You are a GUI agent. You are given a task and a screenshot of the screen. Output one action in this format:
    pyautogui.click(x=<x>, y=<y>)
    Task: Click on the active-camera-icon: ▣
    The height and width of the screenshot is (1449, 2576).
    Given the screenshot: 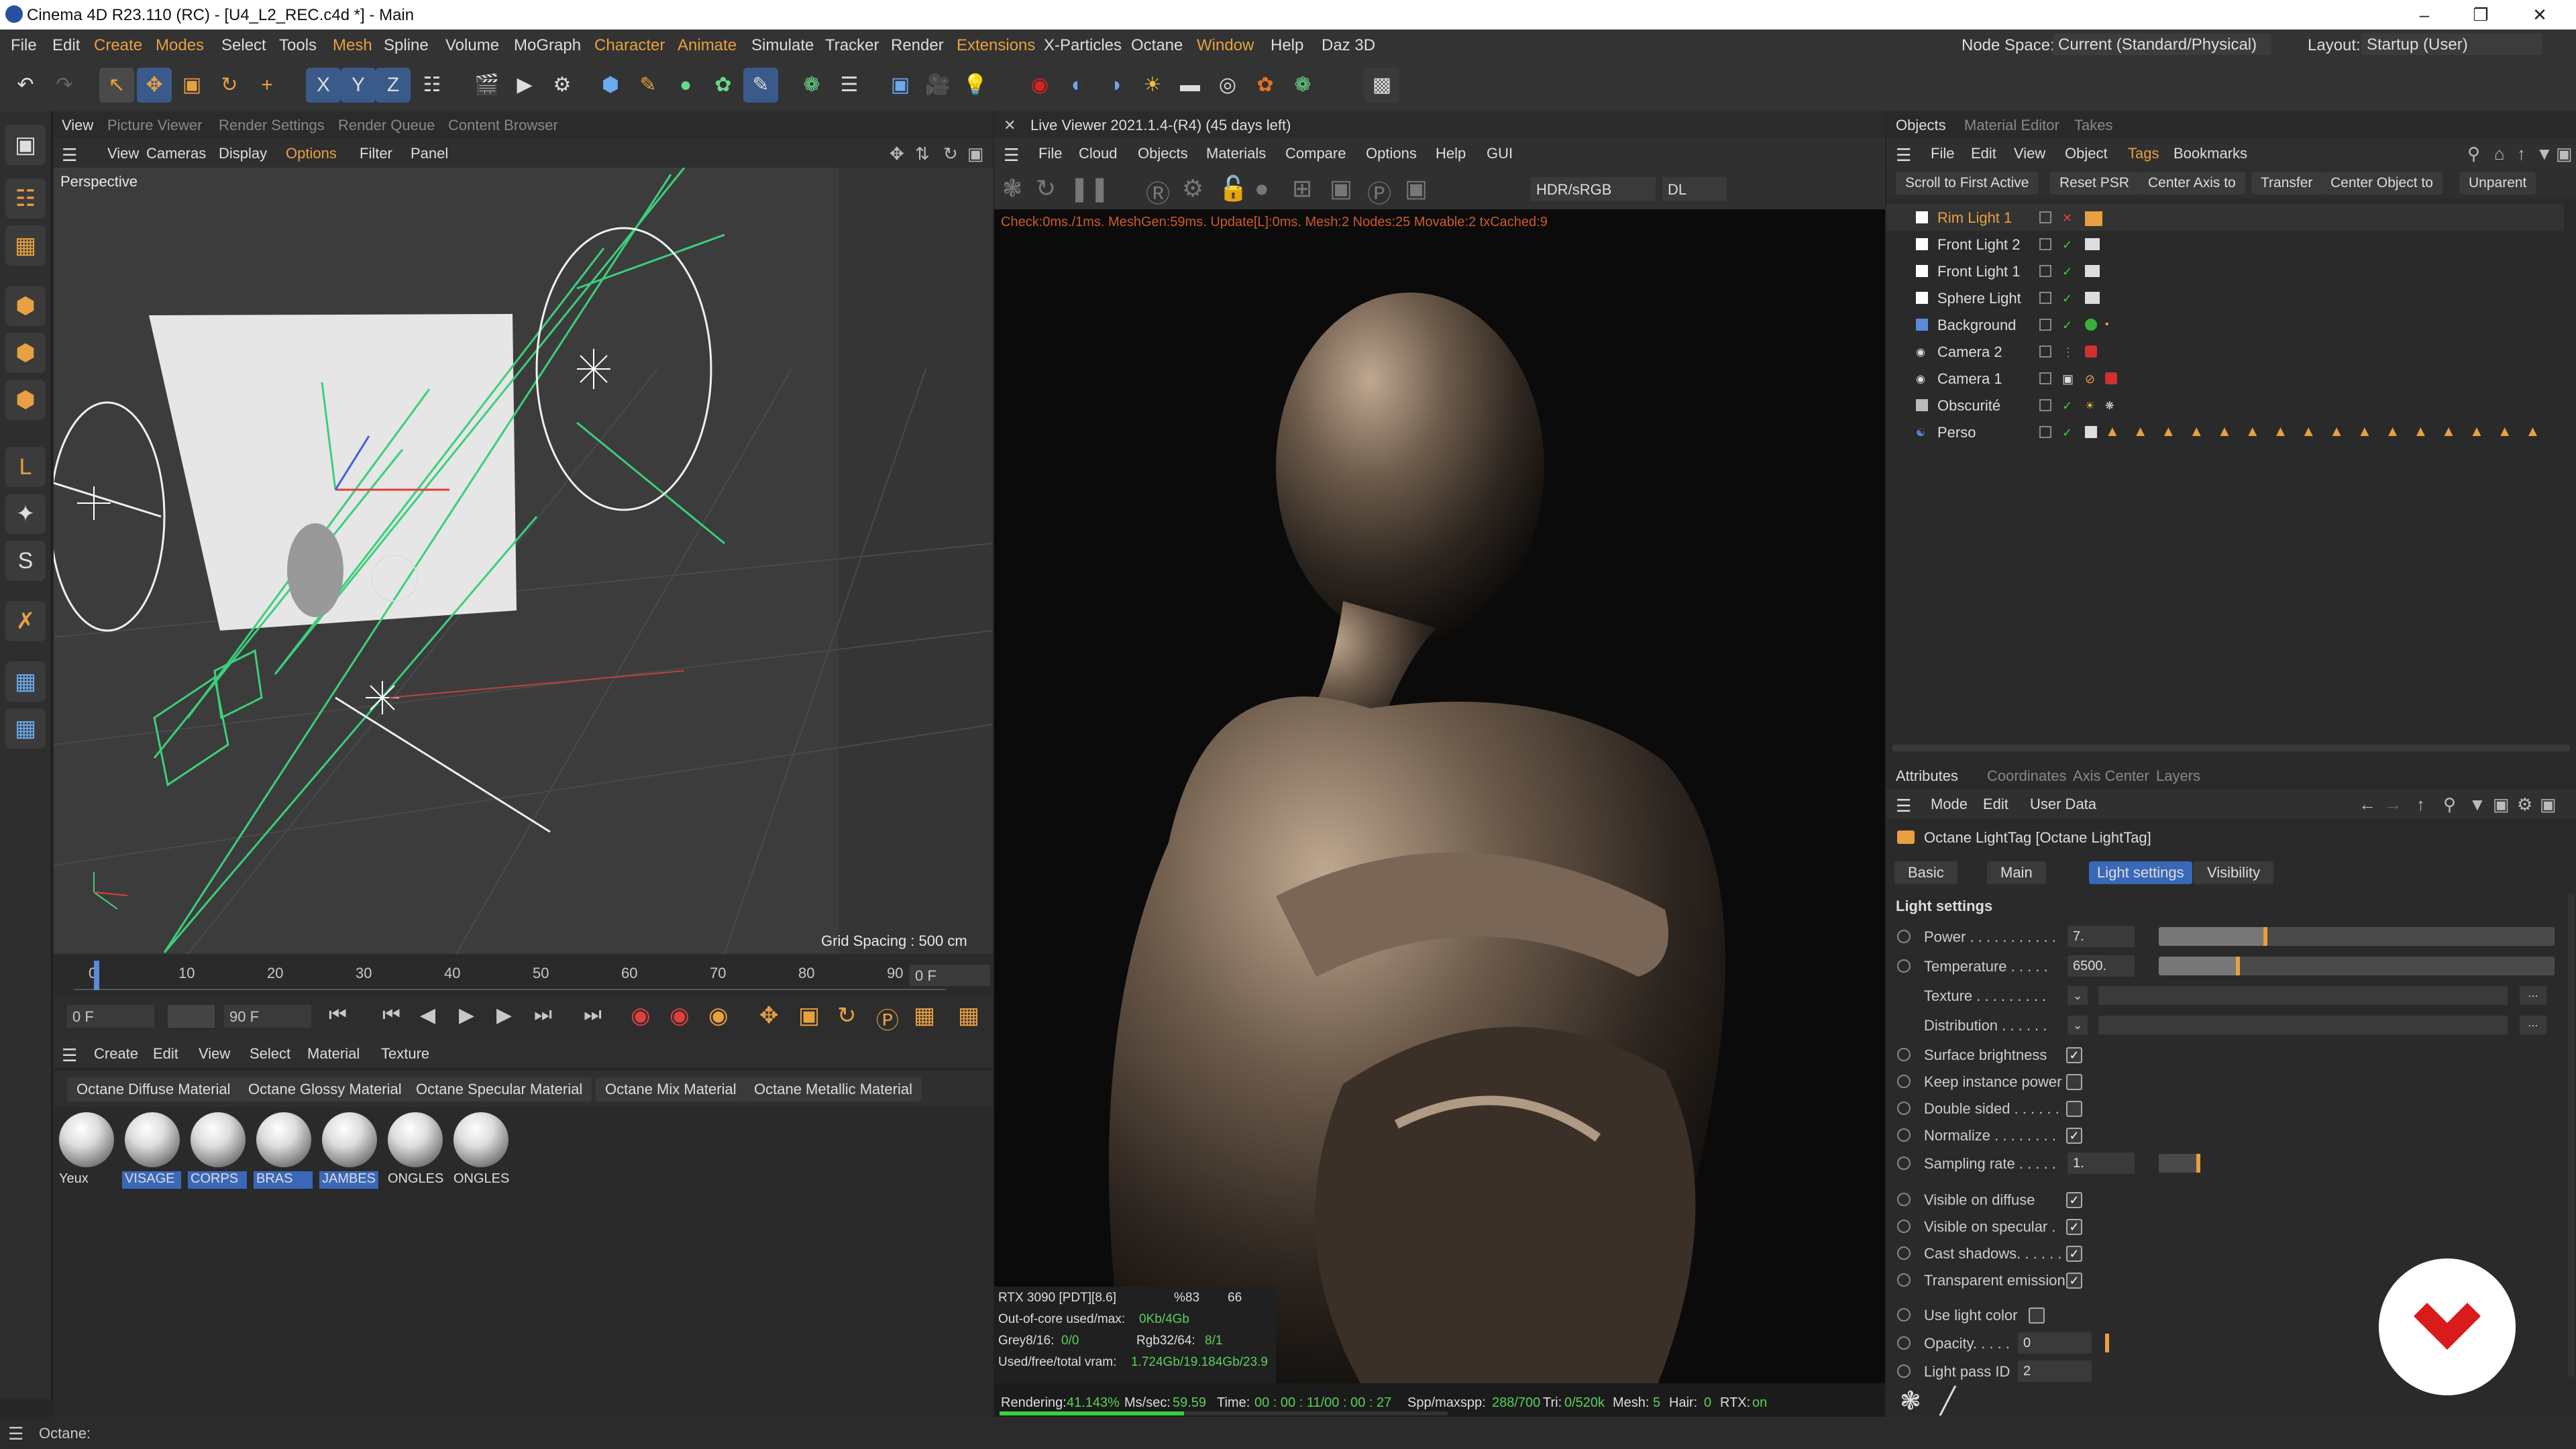 What is the action you would take?
    pyautogui.click(x=2068, y=379)
    